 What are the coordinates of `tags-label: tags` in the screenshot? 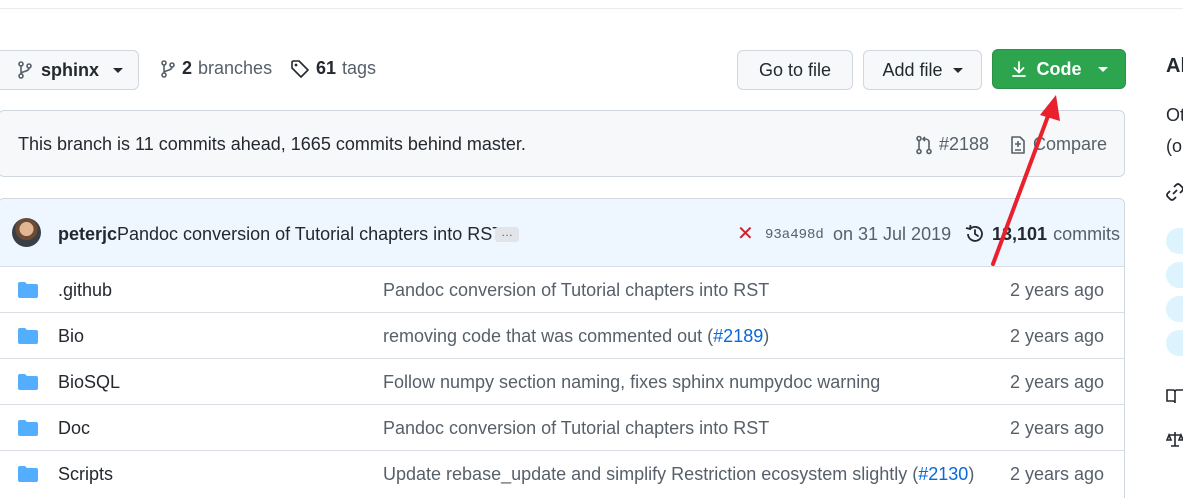 It's located at (359, 68).